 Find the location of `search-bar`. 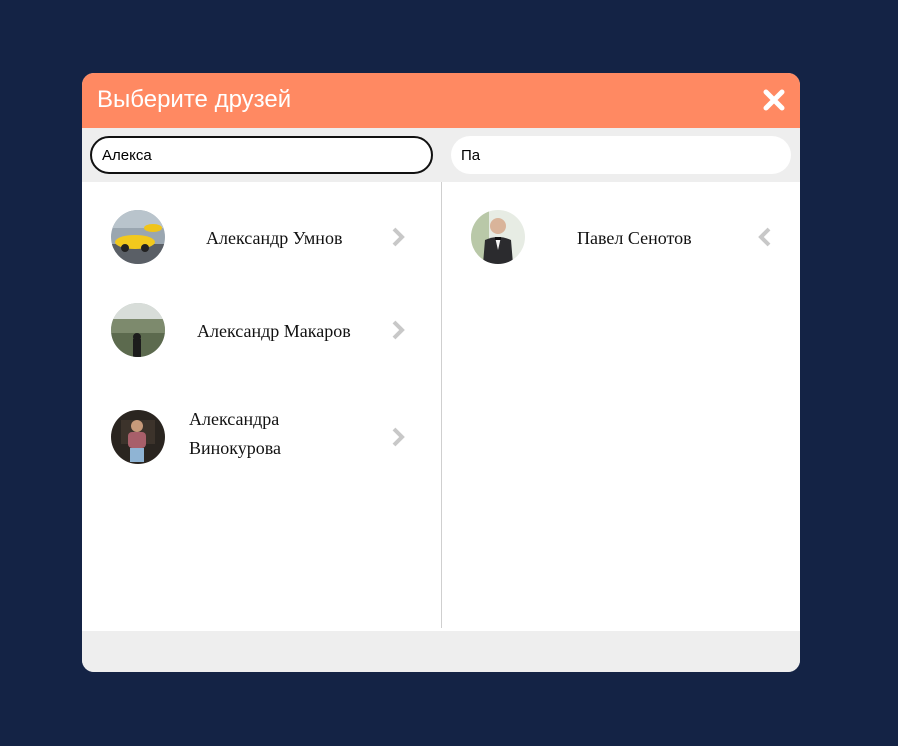

search-bar is located at coordinates (441, 155).